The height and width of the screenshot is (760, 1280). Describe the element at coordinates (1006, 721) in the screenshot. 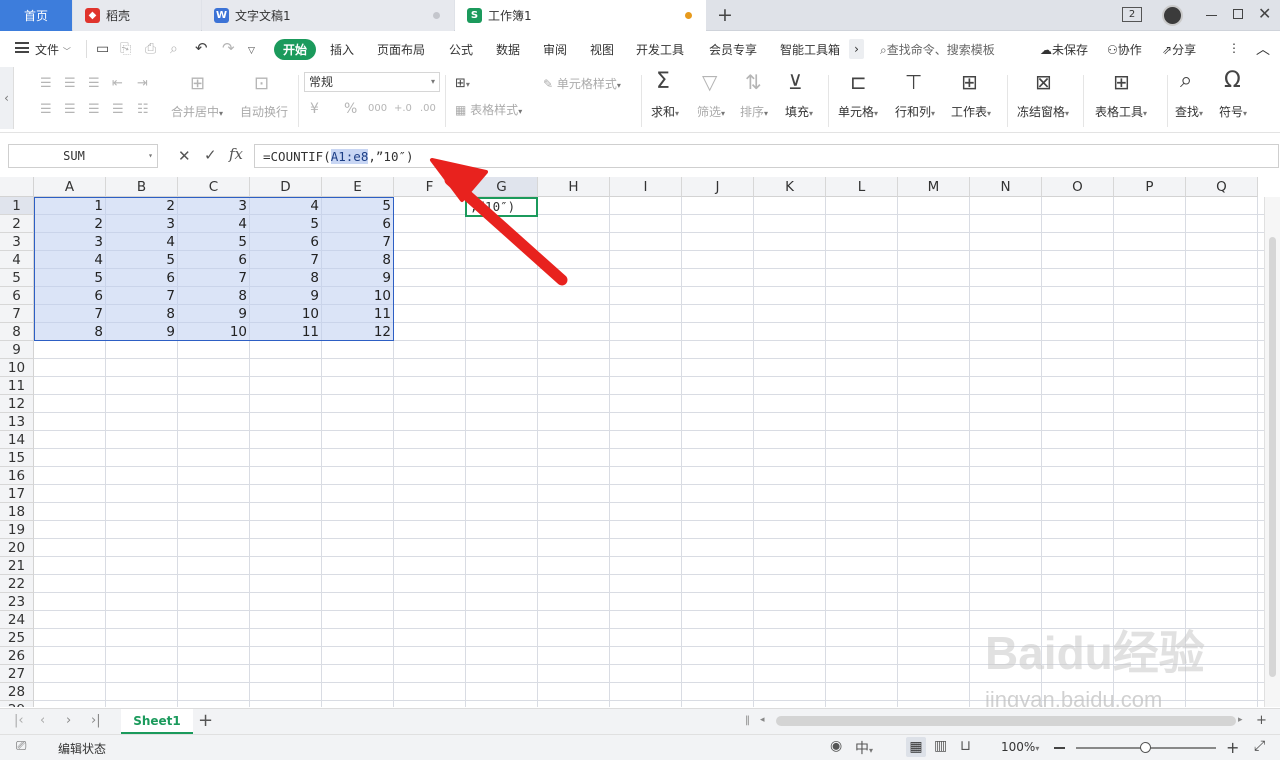

I see `horizontal-scroll-thumb` at that location.